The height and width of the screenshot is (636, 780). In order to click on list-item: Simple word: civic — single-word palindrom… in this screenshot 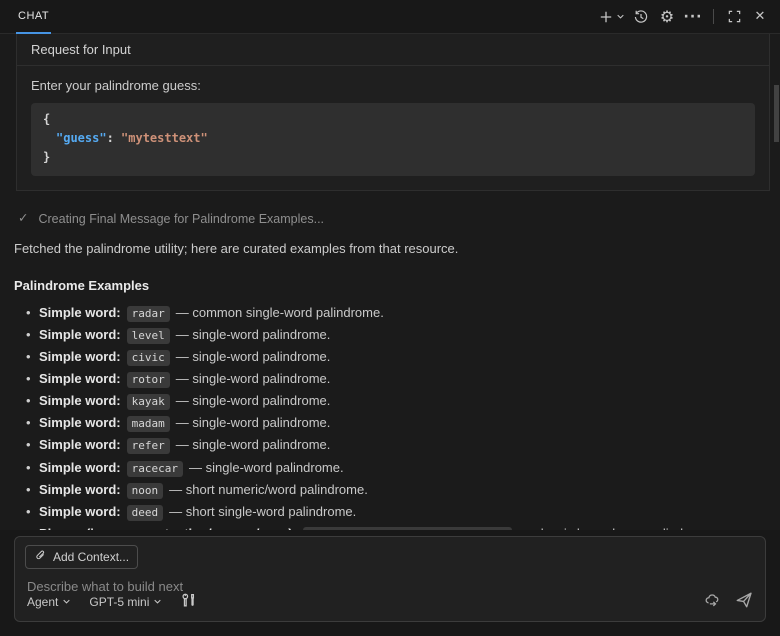, I will do `click(403, 357)`.